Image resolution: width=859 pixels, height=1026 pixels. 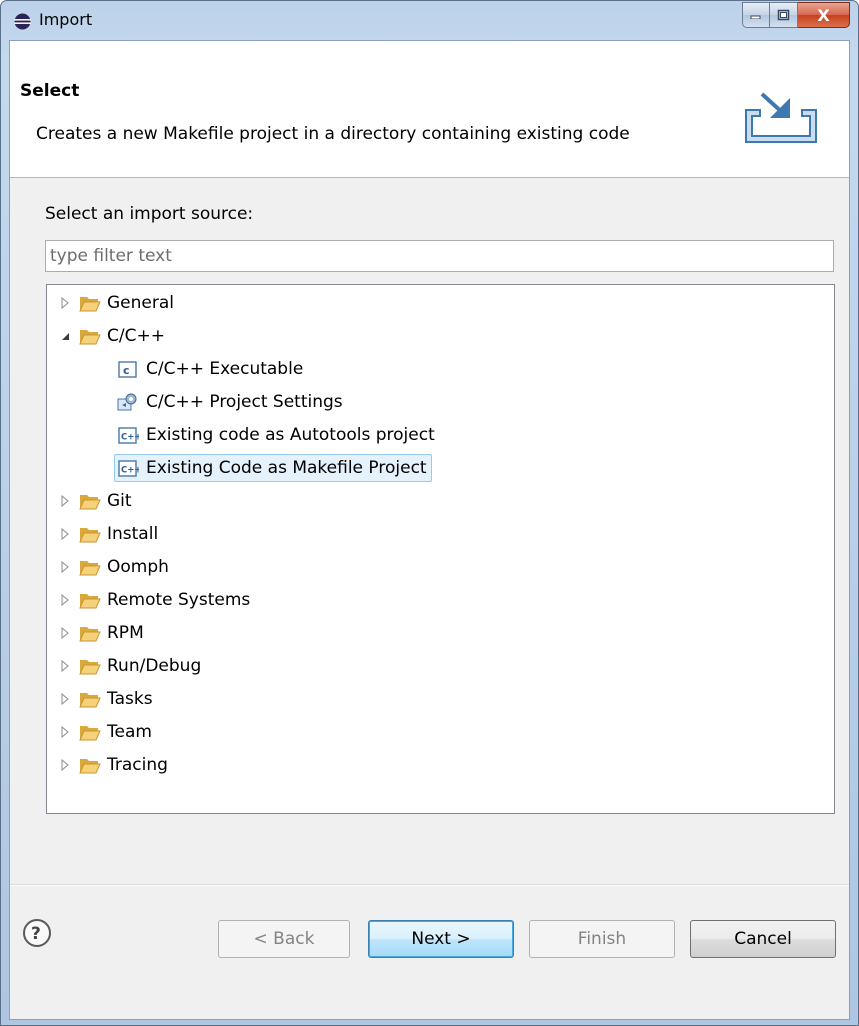 I want to click on tree-item-rpm: RPM, so click(x=101, y=633).